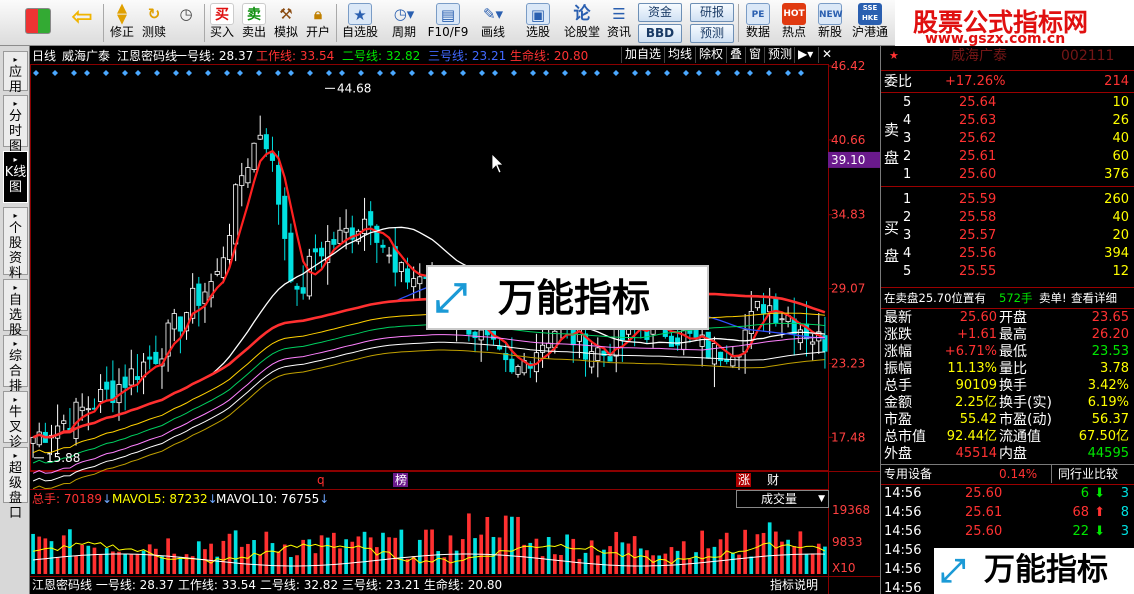 This screenshot has height=594, width=1134. What do you see at coordinates (978, 156) in the screenshot?
I see `sell-price: 25.61` at bounding box center [978, 156].